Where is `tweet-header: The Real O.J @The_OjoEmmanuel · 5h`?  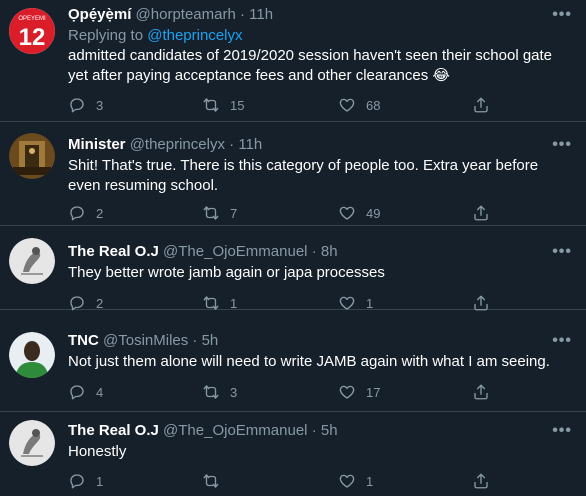 tweet-header: The Real O.J @The_OjoEmmanuel · 5h is located at coordinates (203, 431).